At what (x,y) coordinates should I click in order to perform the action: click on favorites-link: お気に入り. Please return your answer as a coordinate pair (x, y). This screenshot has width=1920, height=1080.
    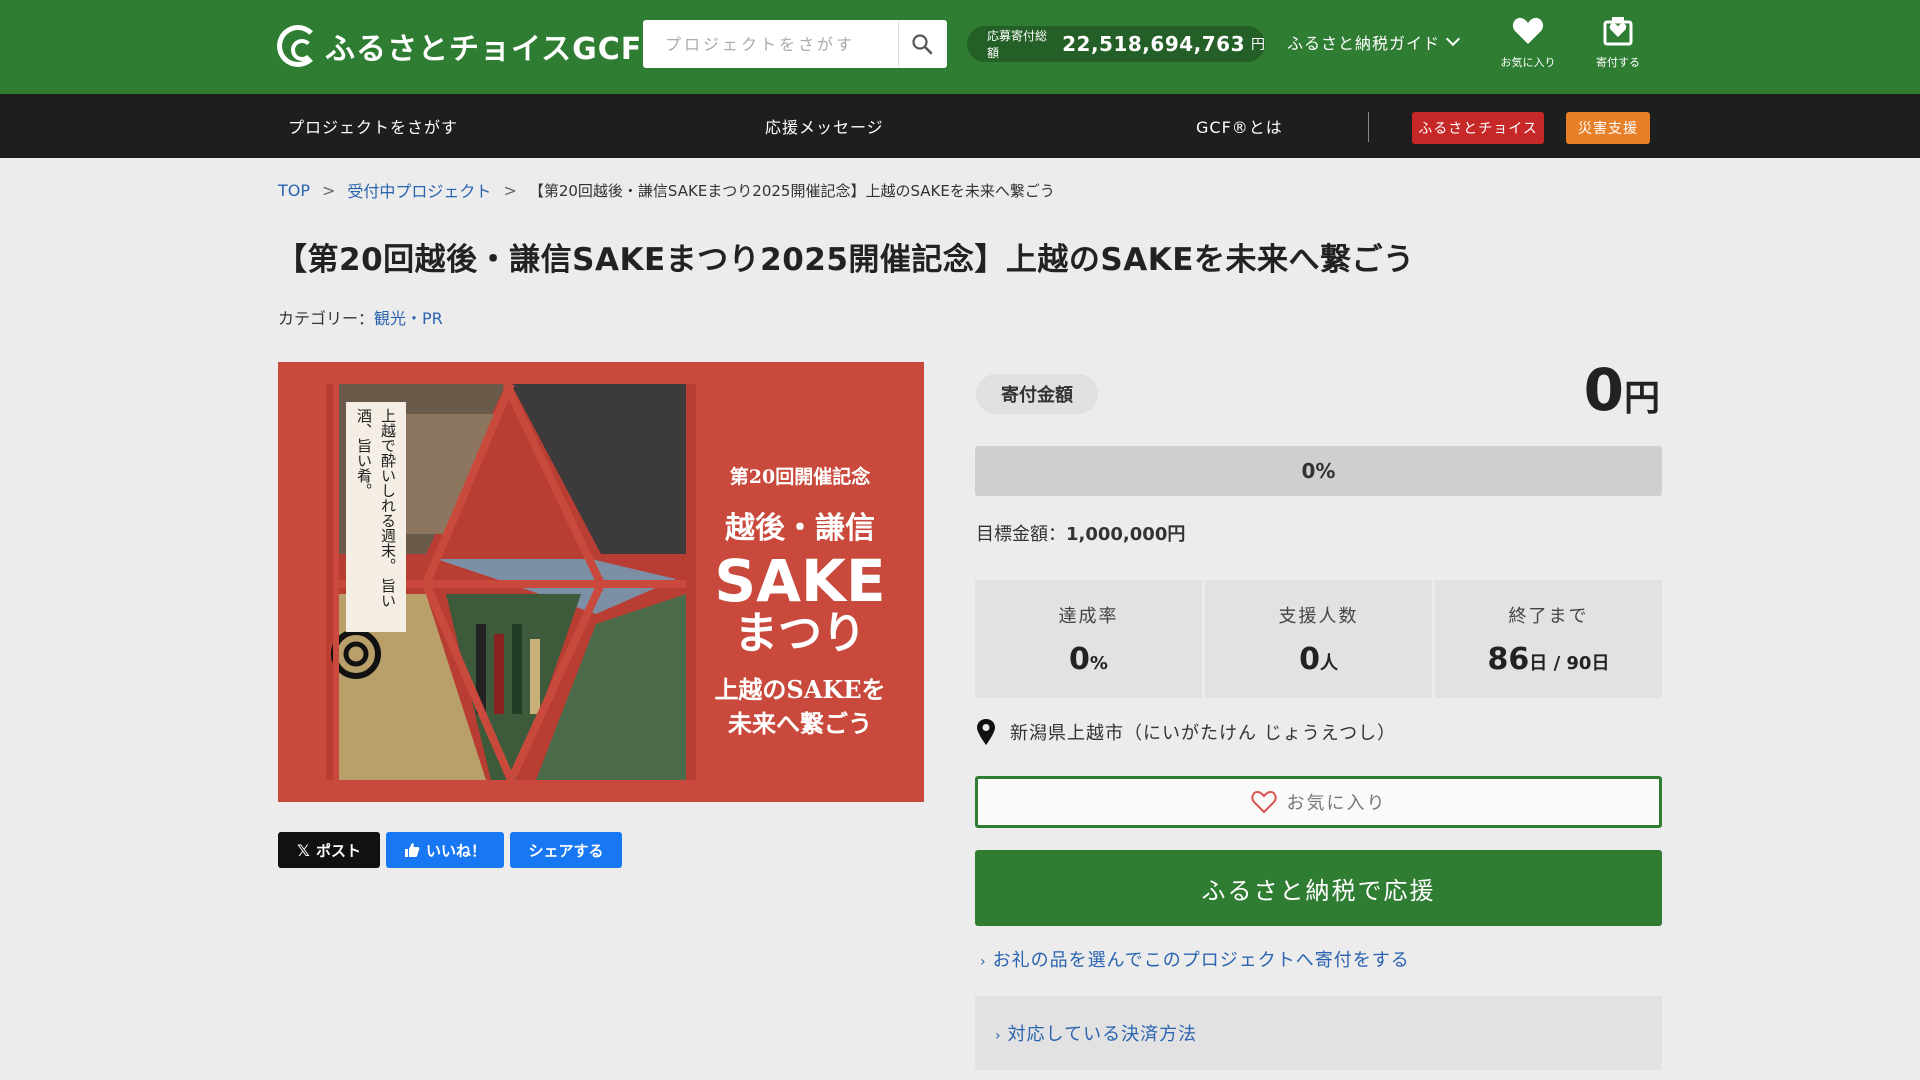
    Looking at the image, I should click on (1528, 43).